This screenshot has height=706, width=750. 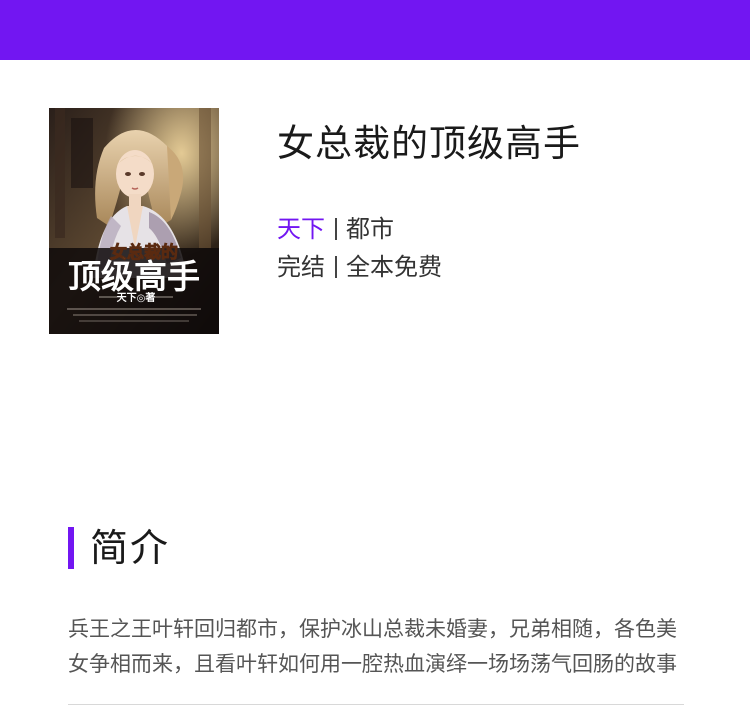 I want to click on book-status-row: 完结 全本免费, so click(x=359, y=267).